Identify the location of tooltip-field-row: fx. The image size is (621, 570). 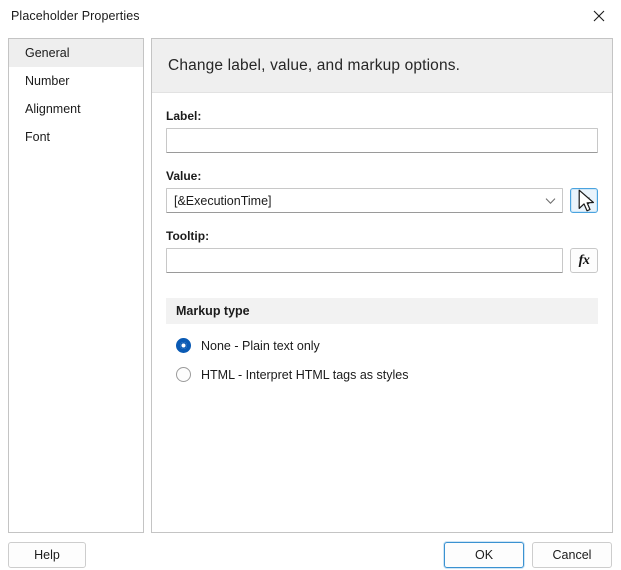
(382, 260).